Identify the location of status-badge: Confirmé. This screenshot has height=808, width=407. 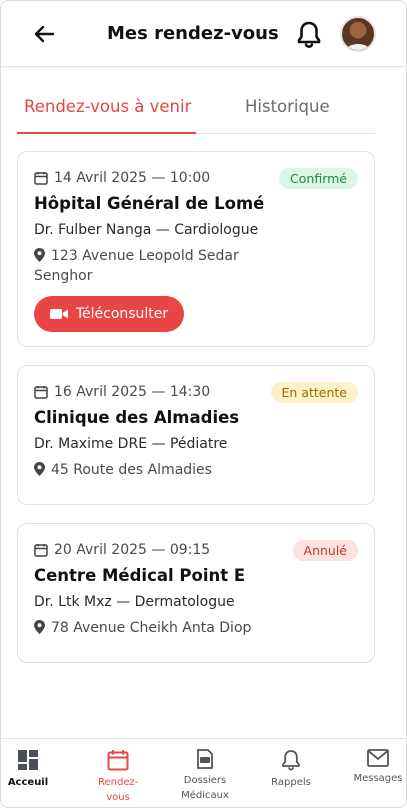
(318, 178).